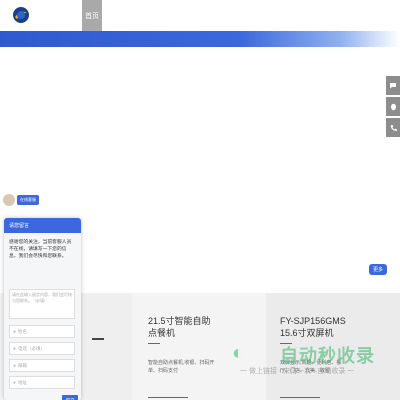 The height and width of the screenshot is (400, 400). Describe the element at coordinates (42, 331) in the screenshot. I see `name-field: ● 姓名` at that location.